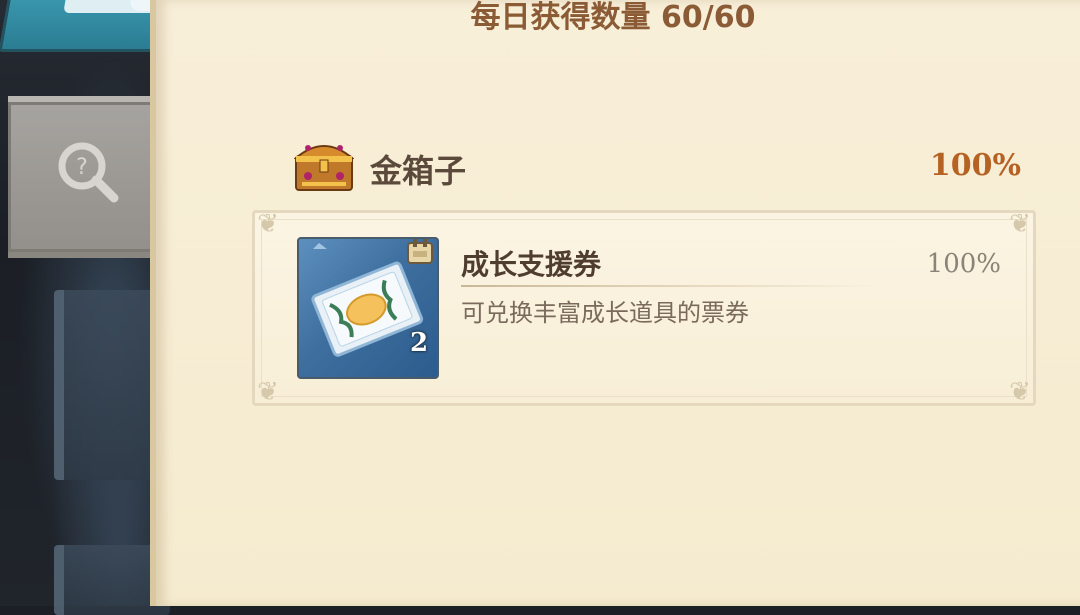  Describe the element at coordinates (605, 313) in the screenshot. I see `item-description: 可兑换丰富成长道具的票券` at that location.